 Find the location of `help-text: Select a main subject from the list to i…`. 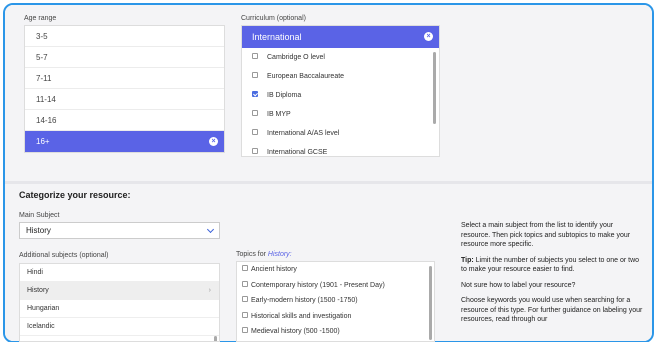

help-text: Select a main subject from the list to i… is located at coordinates (552, 276).